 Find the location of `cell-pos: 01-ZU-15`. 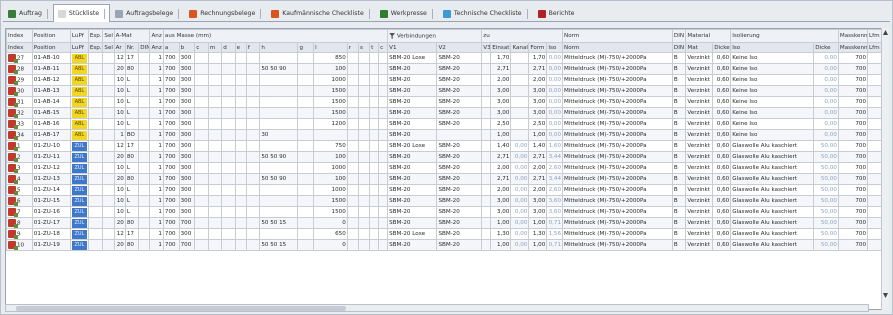

cell-pos: 01-ZU-15 is located at coordinates (51, 201).